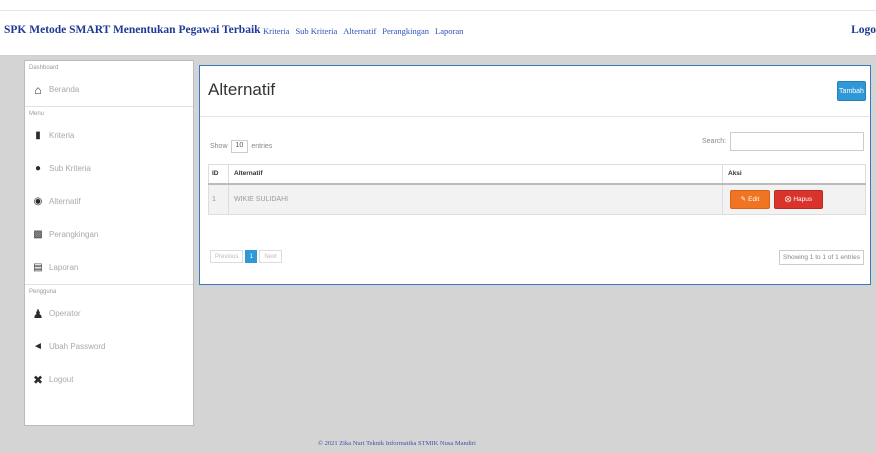 The image size is (876, 453). Describe the element at coordinates (37, 114) in the screenshot. I see `sidebar-heading-menu: Menu` at that location.